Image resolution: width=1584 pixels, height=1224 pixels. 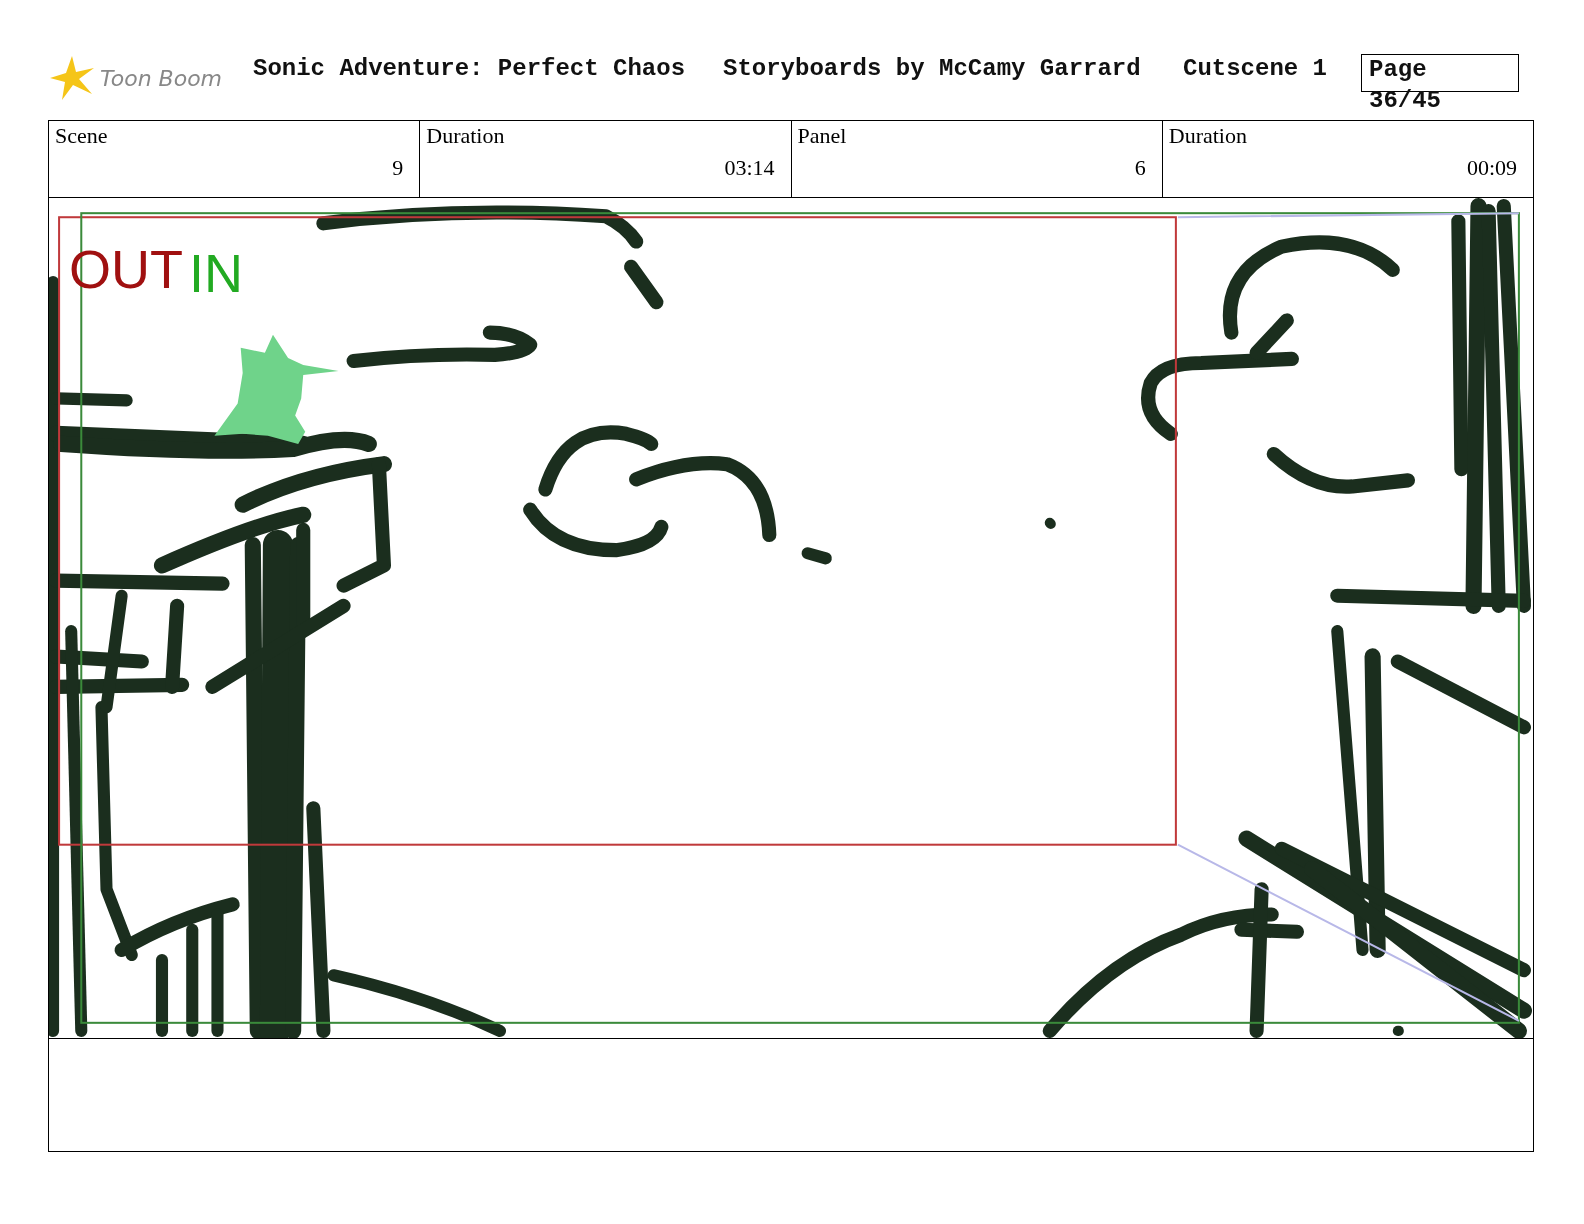 What do you see at coordinates (1398, 69) in the screenshot?
I see `page-label: Page` at bounding box center [1398, 69].